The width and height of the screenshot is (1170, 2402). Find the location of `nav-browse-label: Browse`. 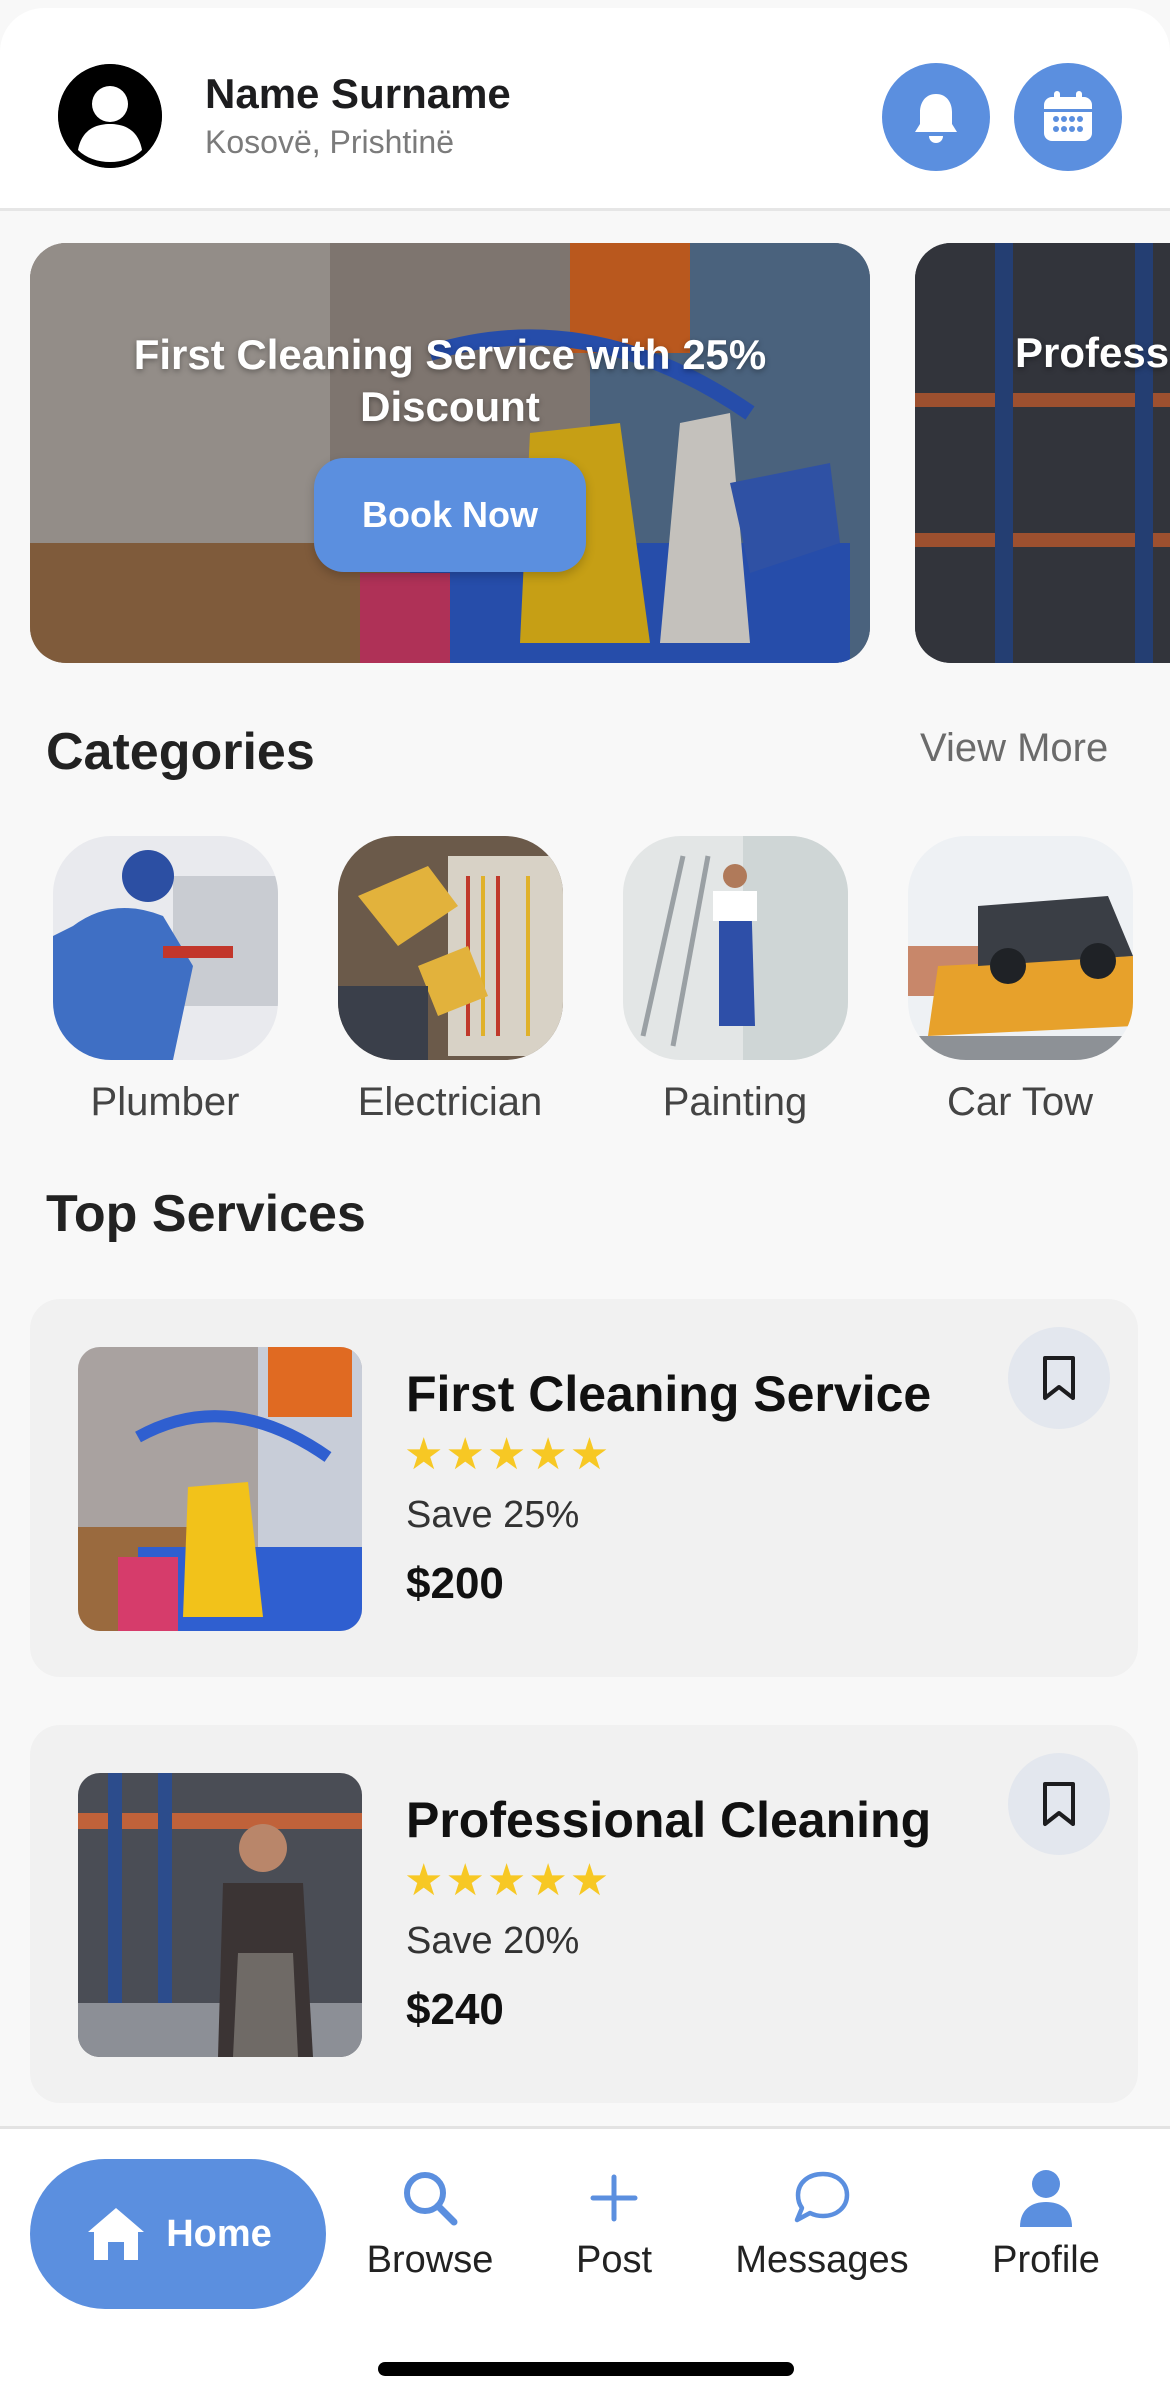

nav-browse-label: Browse is located at coordinates (430, 2260).